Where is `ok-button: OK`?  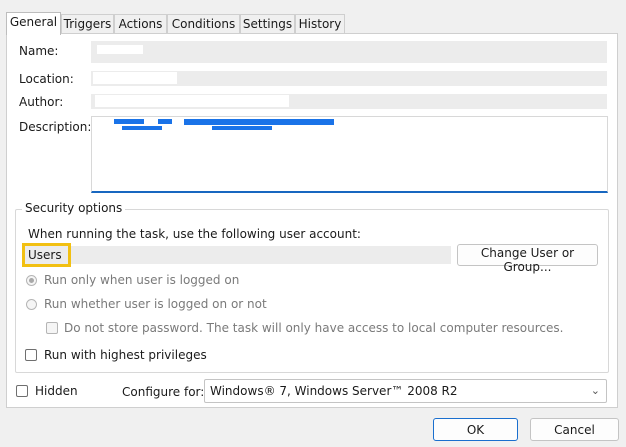 ok-button: OK is located at coordinates (475, 429).